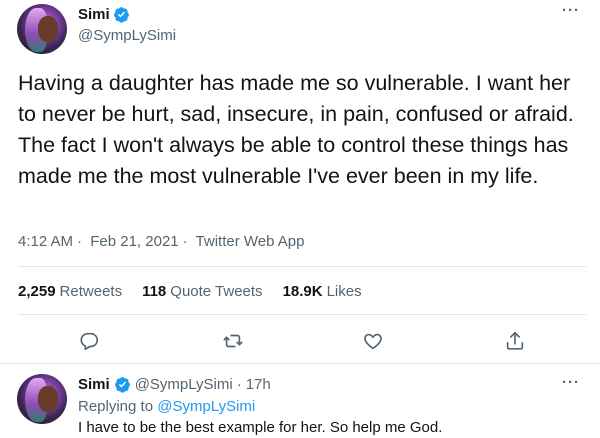 Image resolution: width=600 pixels, height=438 pixels. What do you see at coordinates (302, 291) in the screenshot?
I see `stat-number: 18.9K` at bounding box center [302, 291].